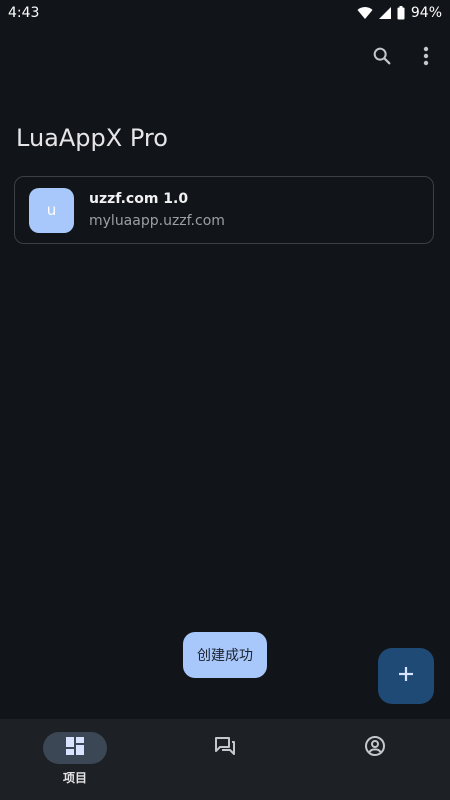  I want to click on nav-pill-account, so click(375, 748).